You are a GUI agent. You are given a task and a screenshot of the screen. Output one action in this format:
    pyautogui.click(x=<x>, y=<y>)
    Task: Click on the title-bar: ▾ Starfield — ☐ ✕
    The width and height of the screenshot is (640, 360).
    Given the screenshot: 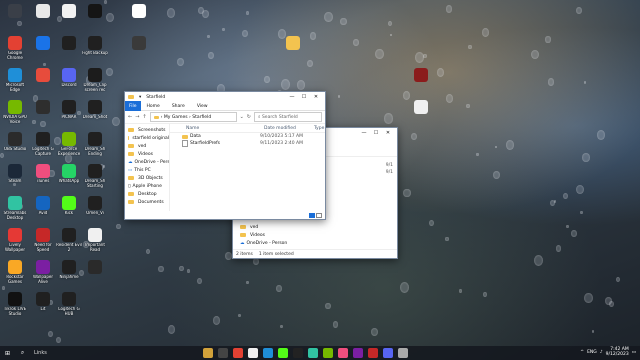 What is the action you would take?
    pyautogui.click(x=225, y=97)
    